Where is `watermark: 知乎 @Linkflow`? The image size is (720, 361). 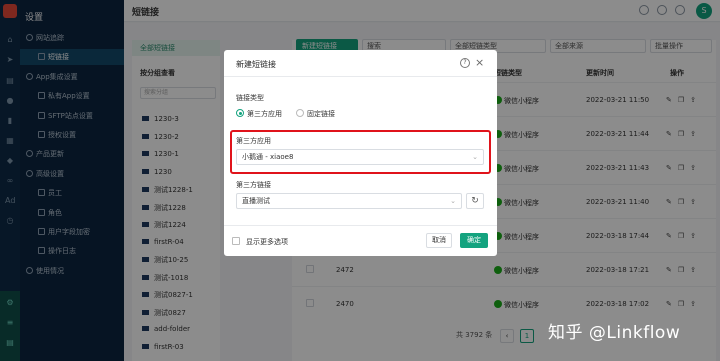
watermark: 知乎 @Linkflow is located at coordinates (614, 333).